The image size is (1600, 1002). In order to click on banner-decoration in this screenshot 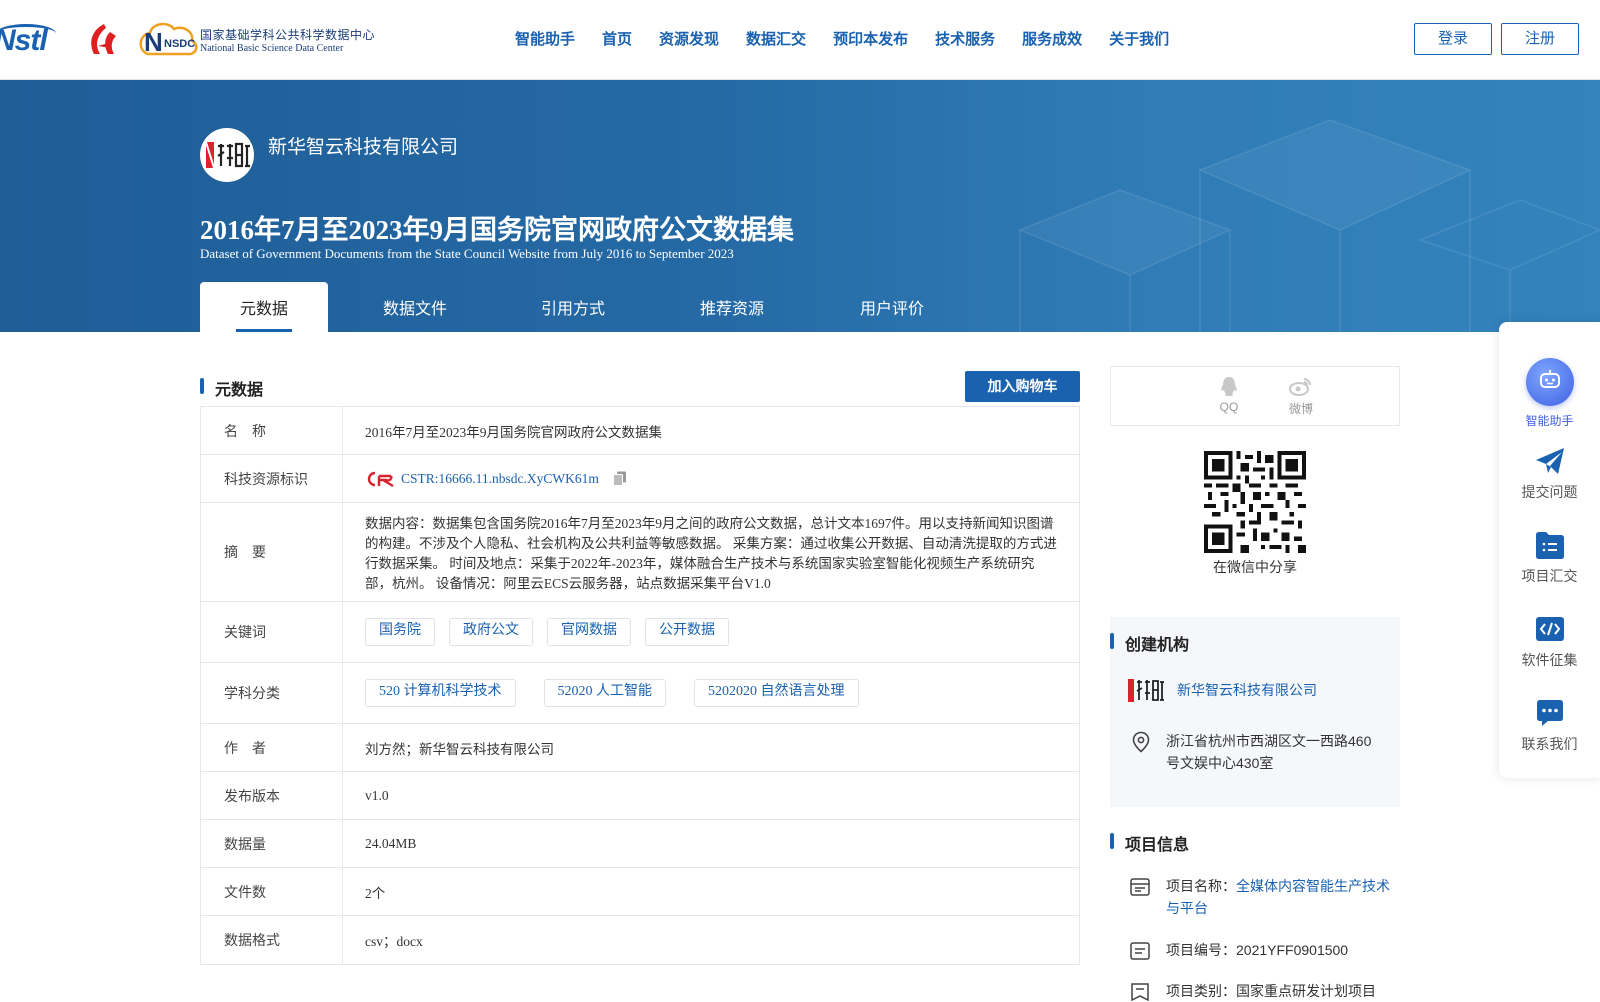, I will do `click(1309, 225)`.